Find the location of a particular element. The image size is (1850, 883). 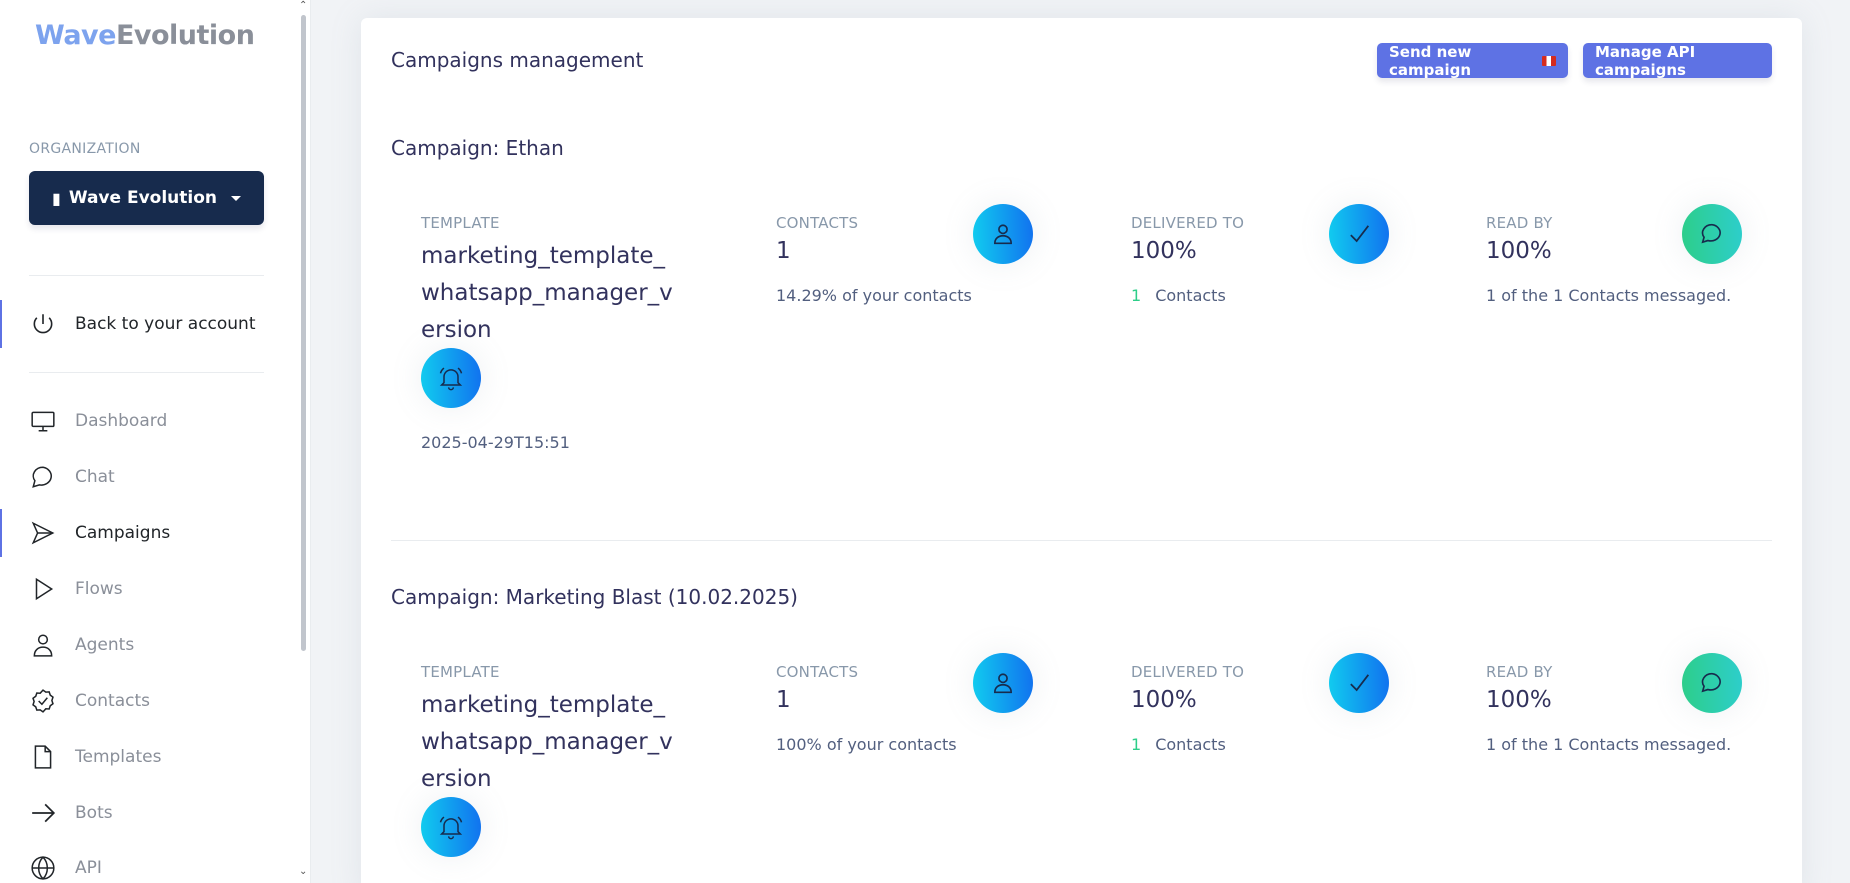

send-new-campaign-label: Send new campaign is located at coordinates (1430, 60).